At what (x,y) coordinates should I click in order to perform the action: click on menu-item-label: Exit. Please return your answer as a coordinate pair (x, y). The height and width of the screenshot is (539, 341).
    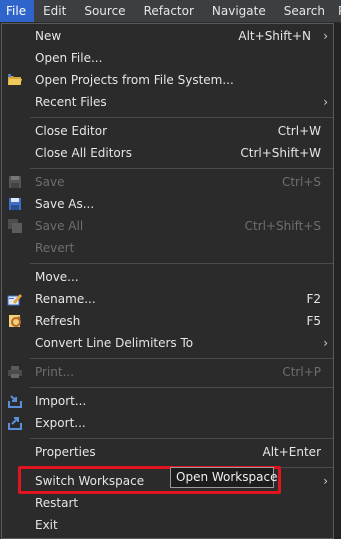
    Looking at the image, I should click on (46, 525).